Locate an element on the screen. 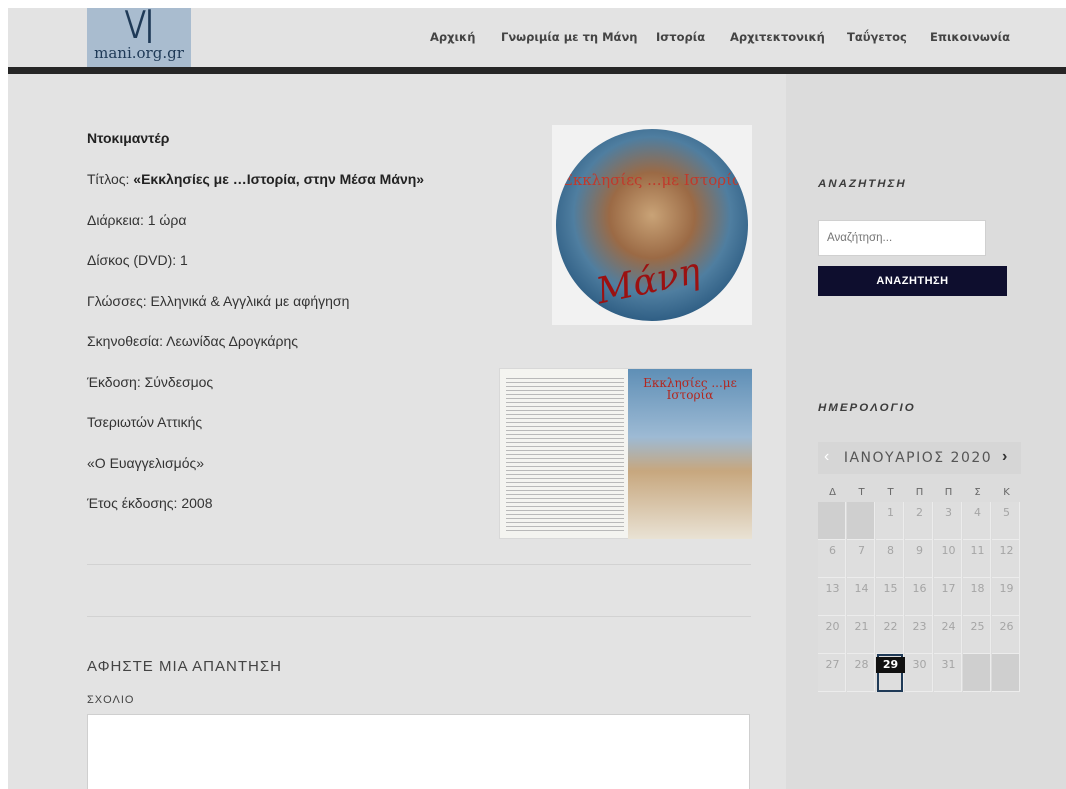 This screenshot has width=1066, height=789. calendar-day: 11 is located at coordinates (977, 550).